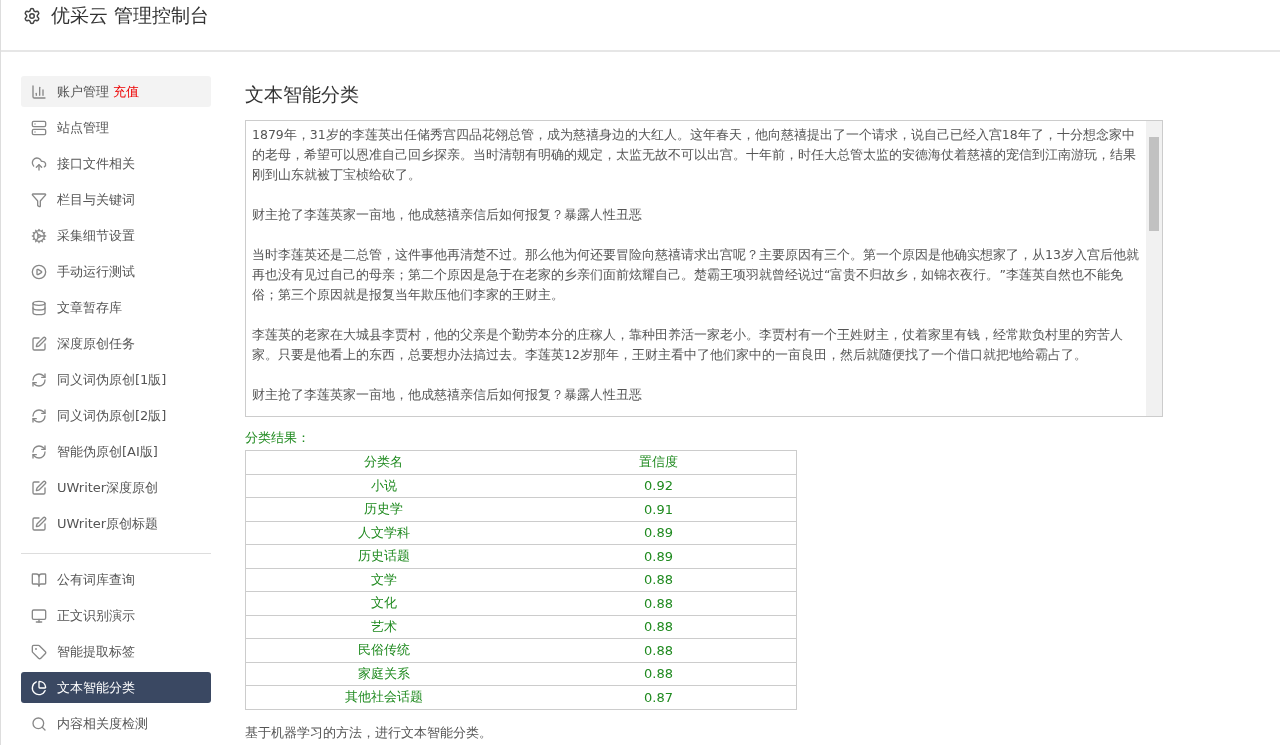 The height and width of the screenshot is (745, 1280). I want to click on sidebar-item: 内容相关度检测, so click(116, 723).